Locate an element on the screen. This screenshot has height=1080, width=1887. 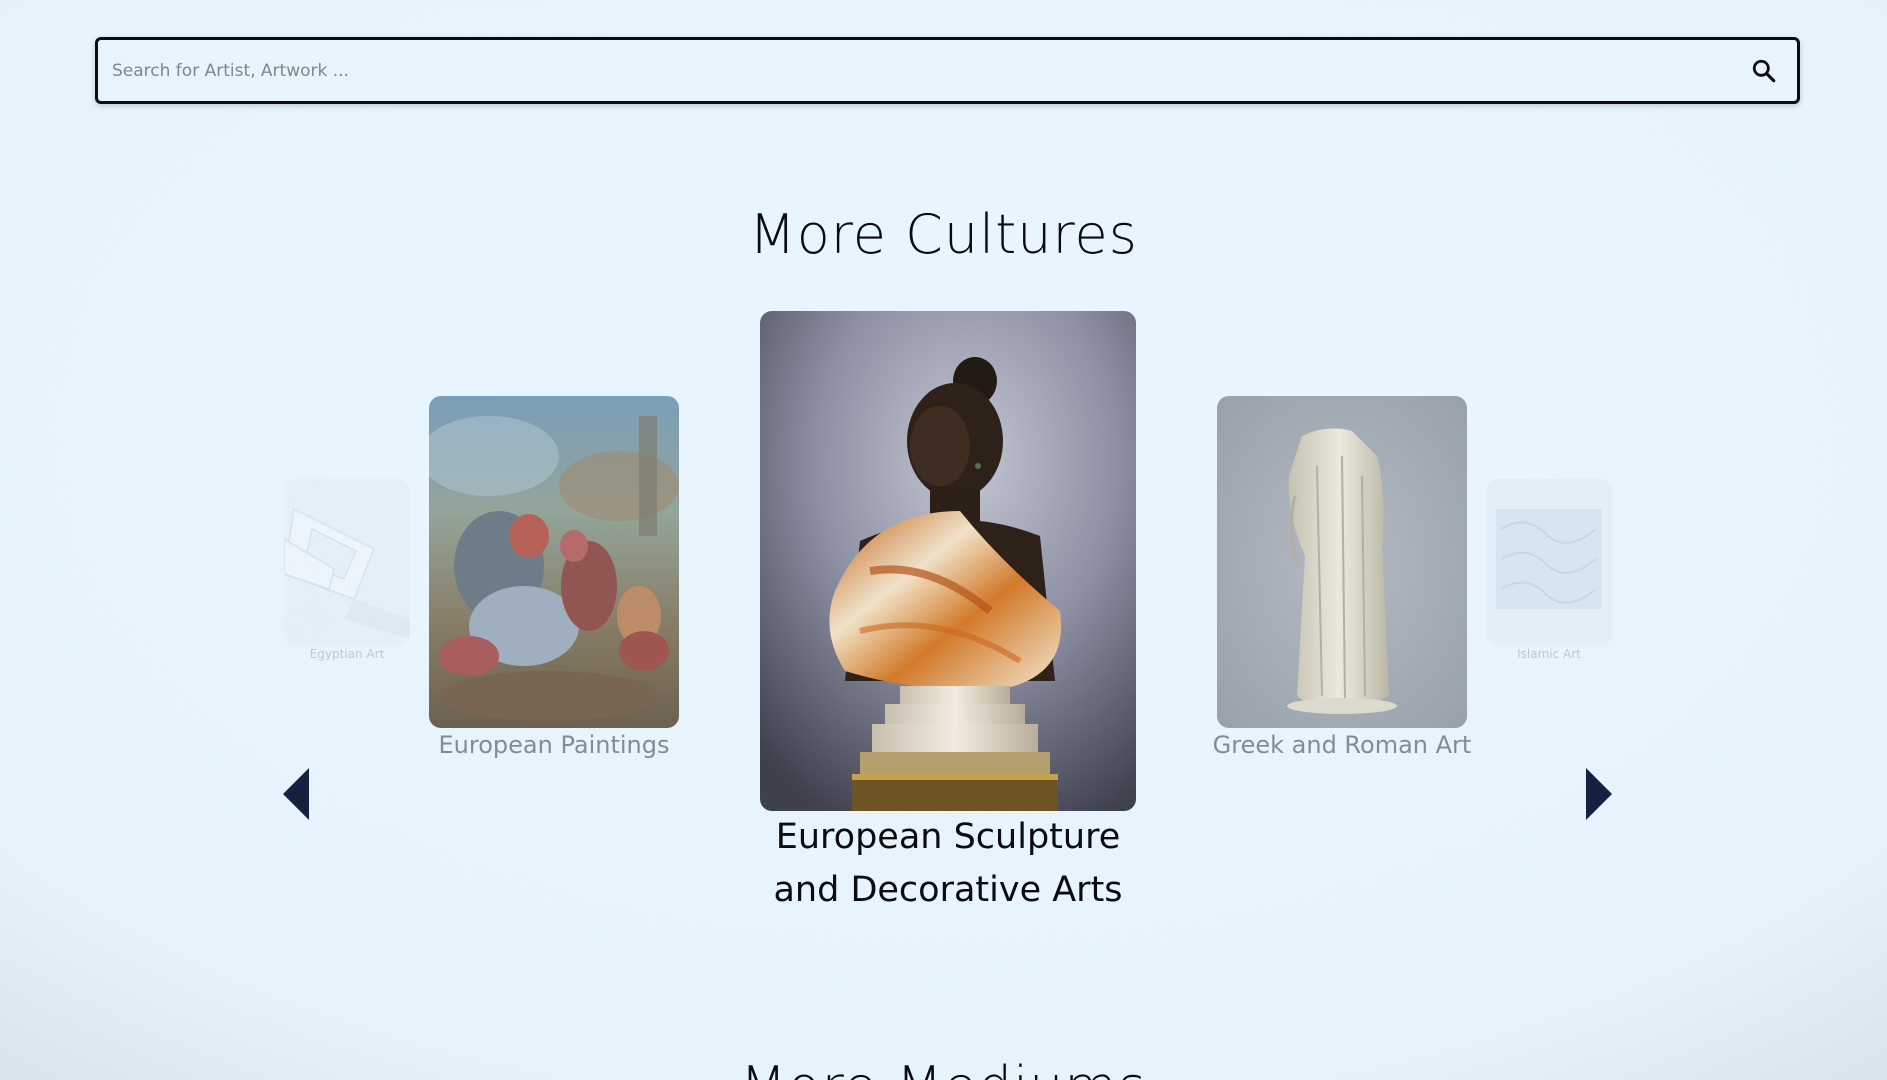
search-input is located at coordinates (922, 70).